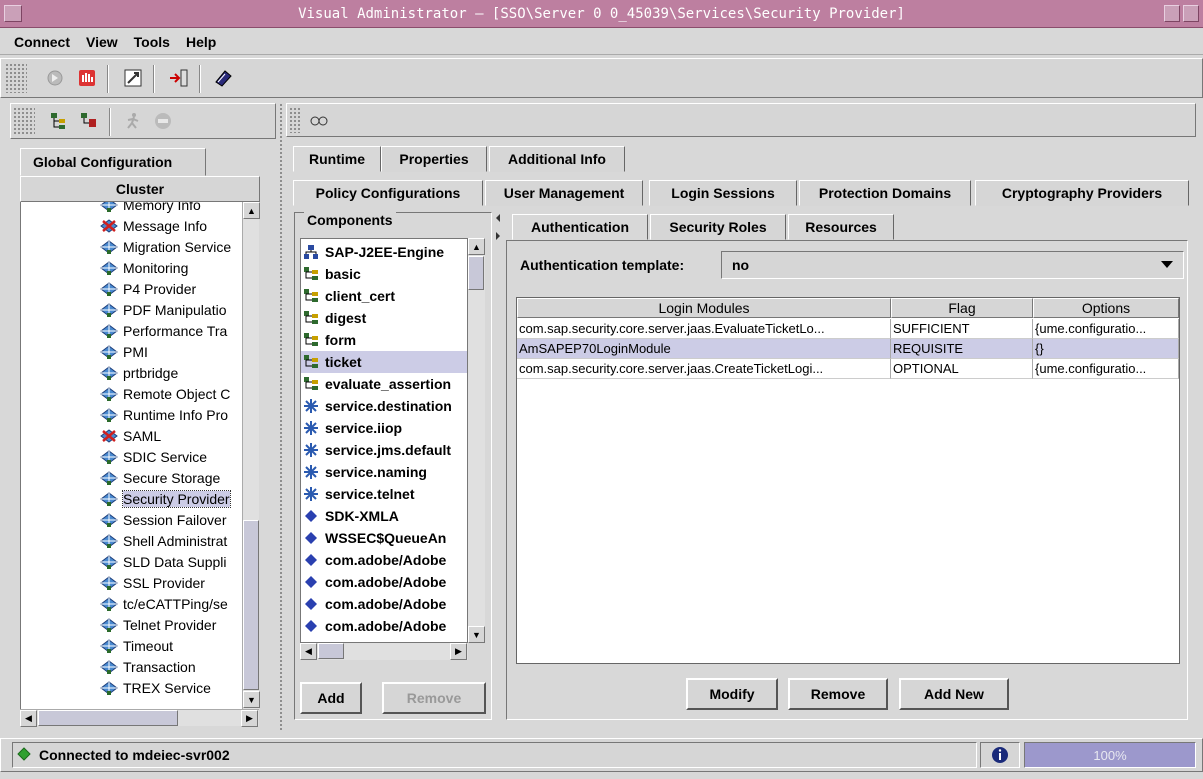 This screenshot has height=779, width=1203. I want to click on help-book-icon, so click(223, 78).